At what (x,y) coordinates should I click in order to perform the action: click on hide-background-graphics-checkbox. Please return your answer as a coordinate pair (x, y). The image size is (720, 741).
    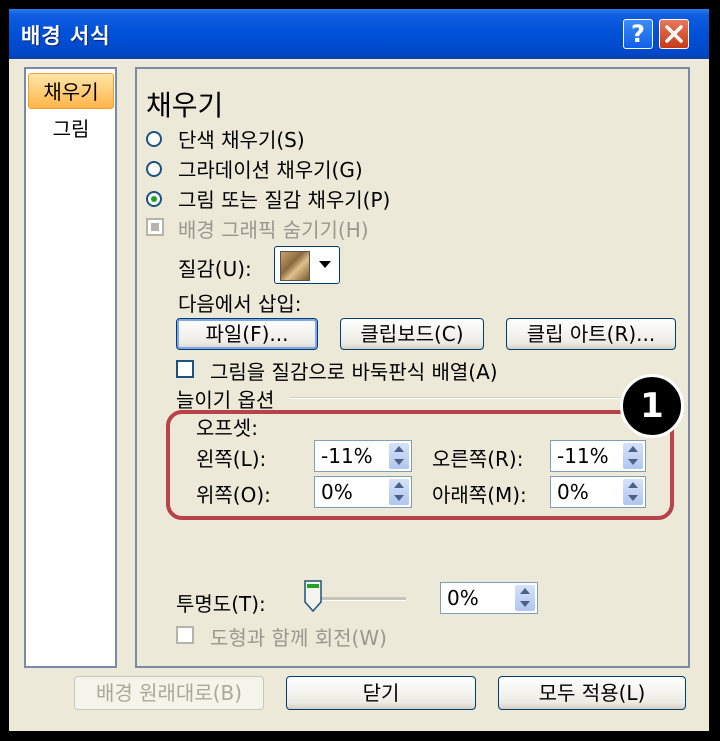
    Looking at the image, I should click on (155, 227).